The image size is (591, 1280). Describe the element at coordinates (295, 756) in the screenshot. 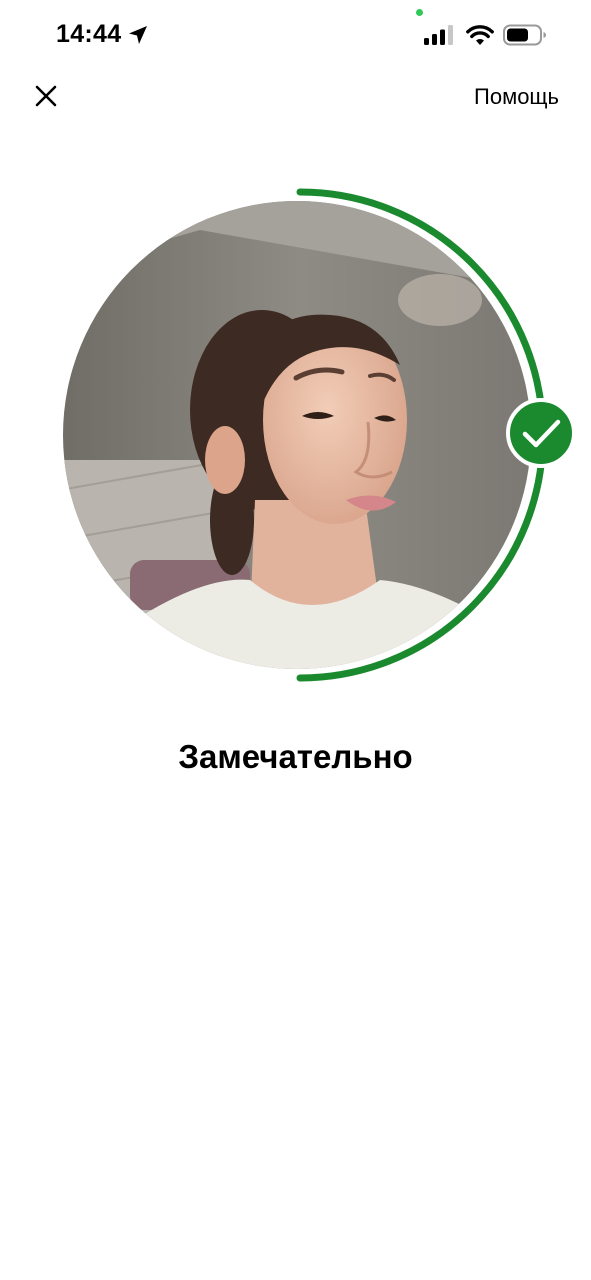

I see `result-title: Замечательно` at that location.